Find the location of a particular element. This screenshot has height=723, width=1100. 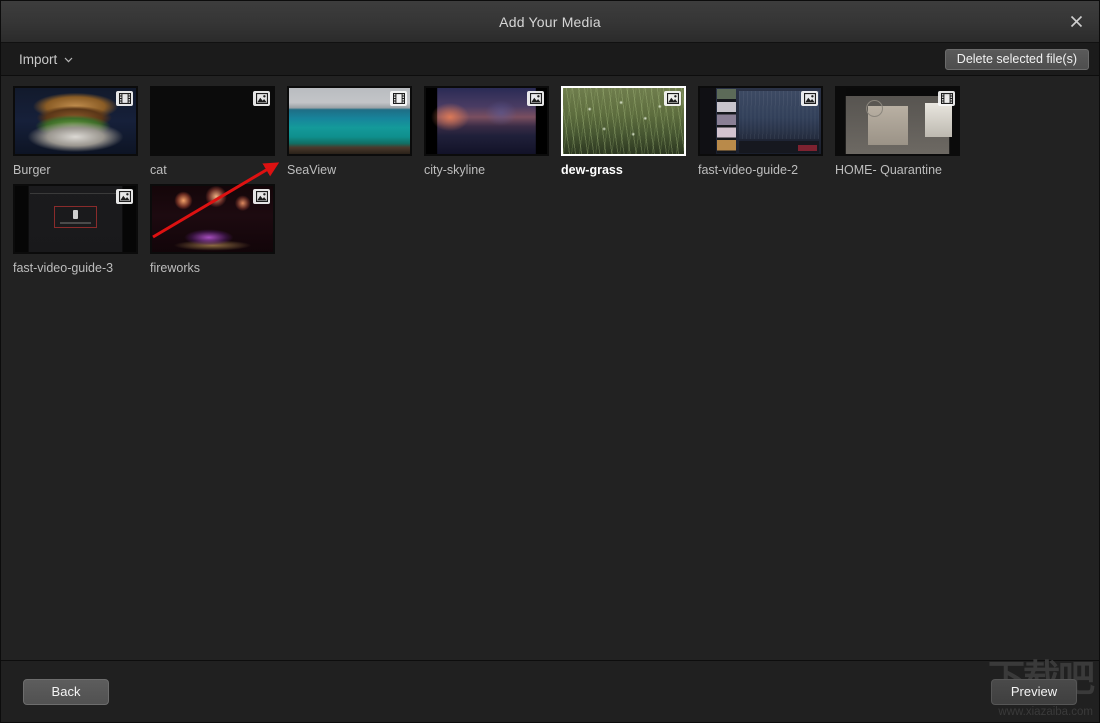

media-item: fast-video-guide-2 is located at coordinates (766, 131).